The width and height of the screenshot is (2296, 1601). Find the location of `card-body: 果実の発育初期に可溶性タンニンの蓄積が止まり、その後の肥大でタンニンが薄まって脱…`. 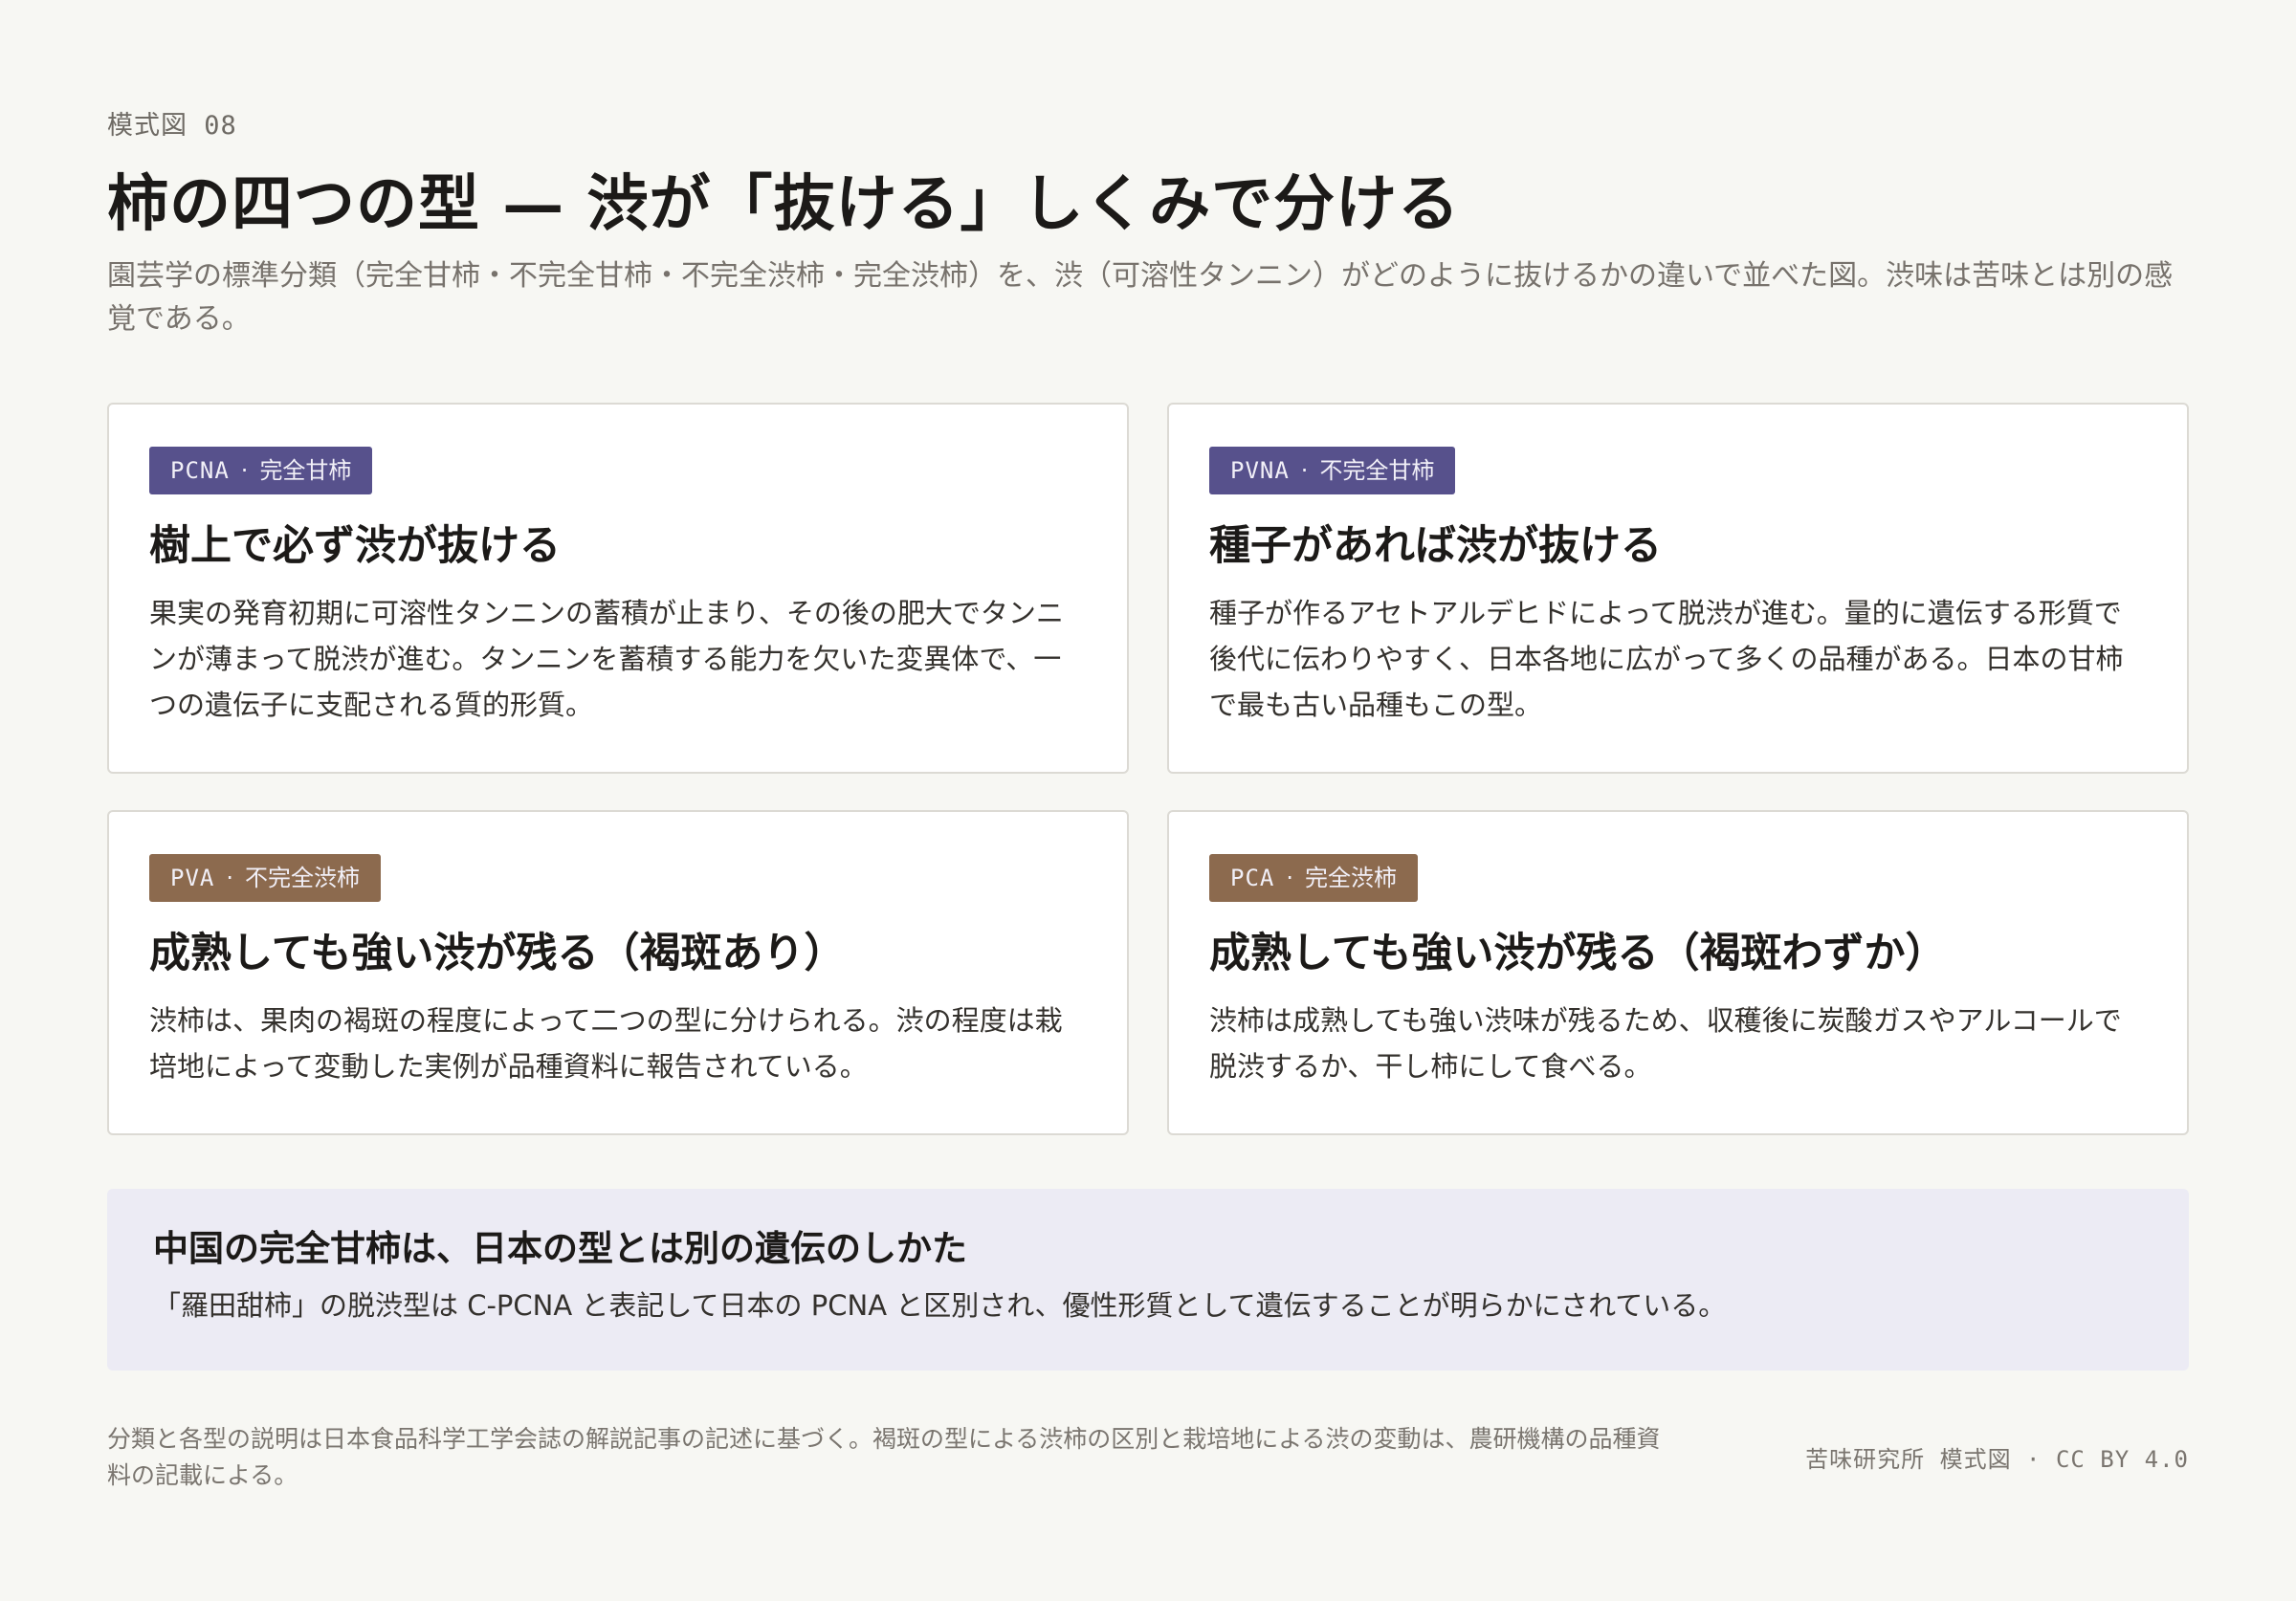

card-body: 果実の発育初期に可溶性タンニンの蓄積が止まり、その後の肥大でタンニンが薄まって脱… is located at coordinates (606, 659).